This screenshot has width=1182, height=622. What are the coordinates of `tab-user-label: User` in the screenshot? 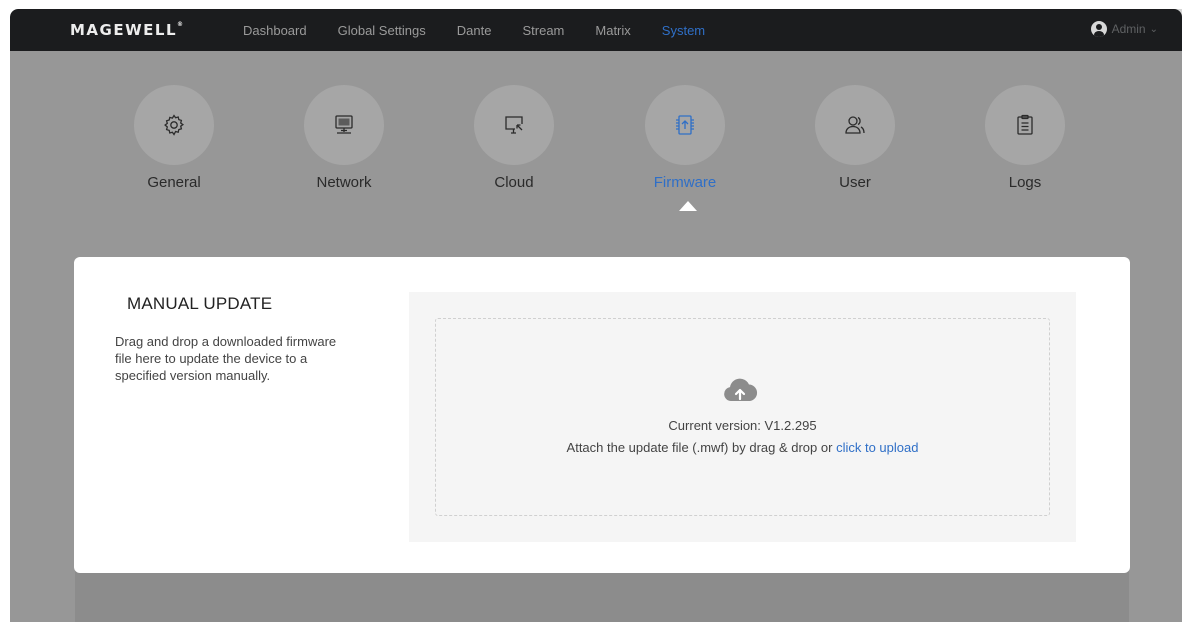 It's located at (855, 182).